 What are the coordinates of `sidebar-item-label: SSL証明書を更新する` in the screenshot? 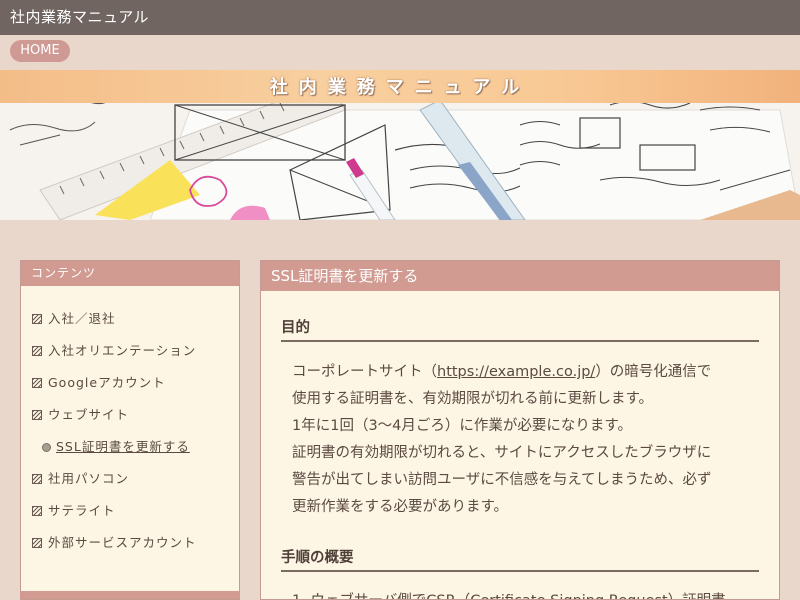 It's located at (123, 446).